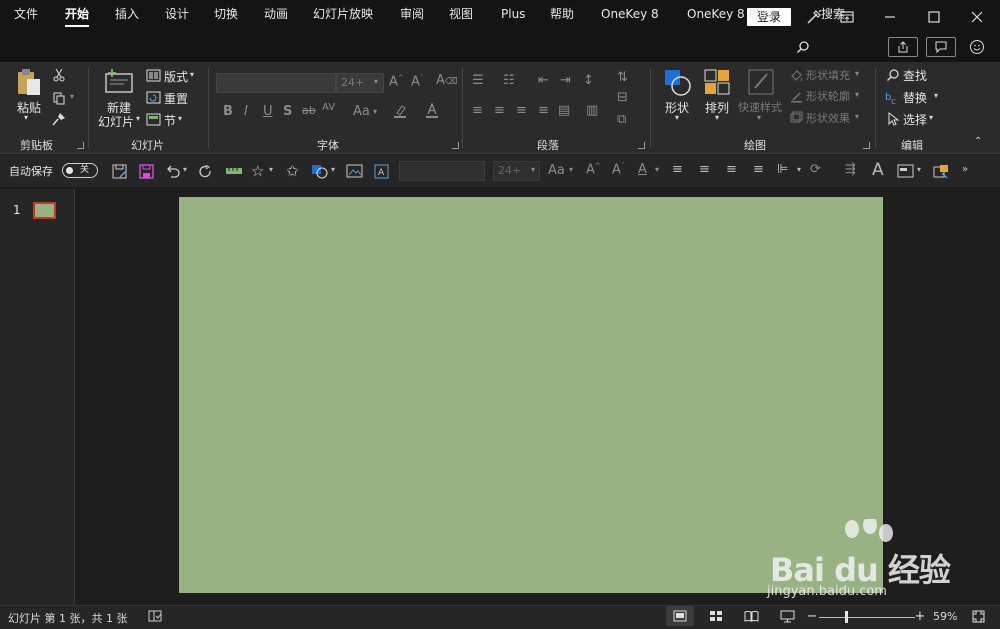  I want to click on undo-dropdown-icon: ▾, so click(185, 169).